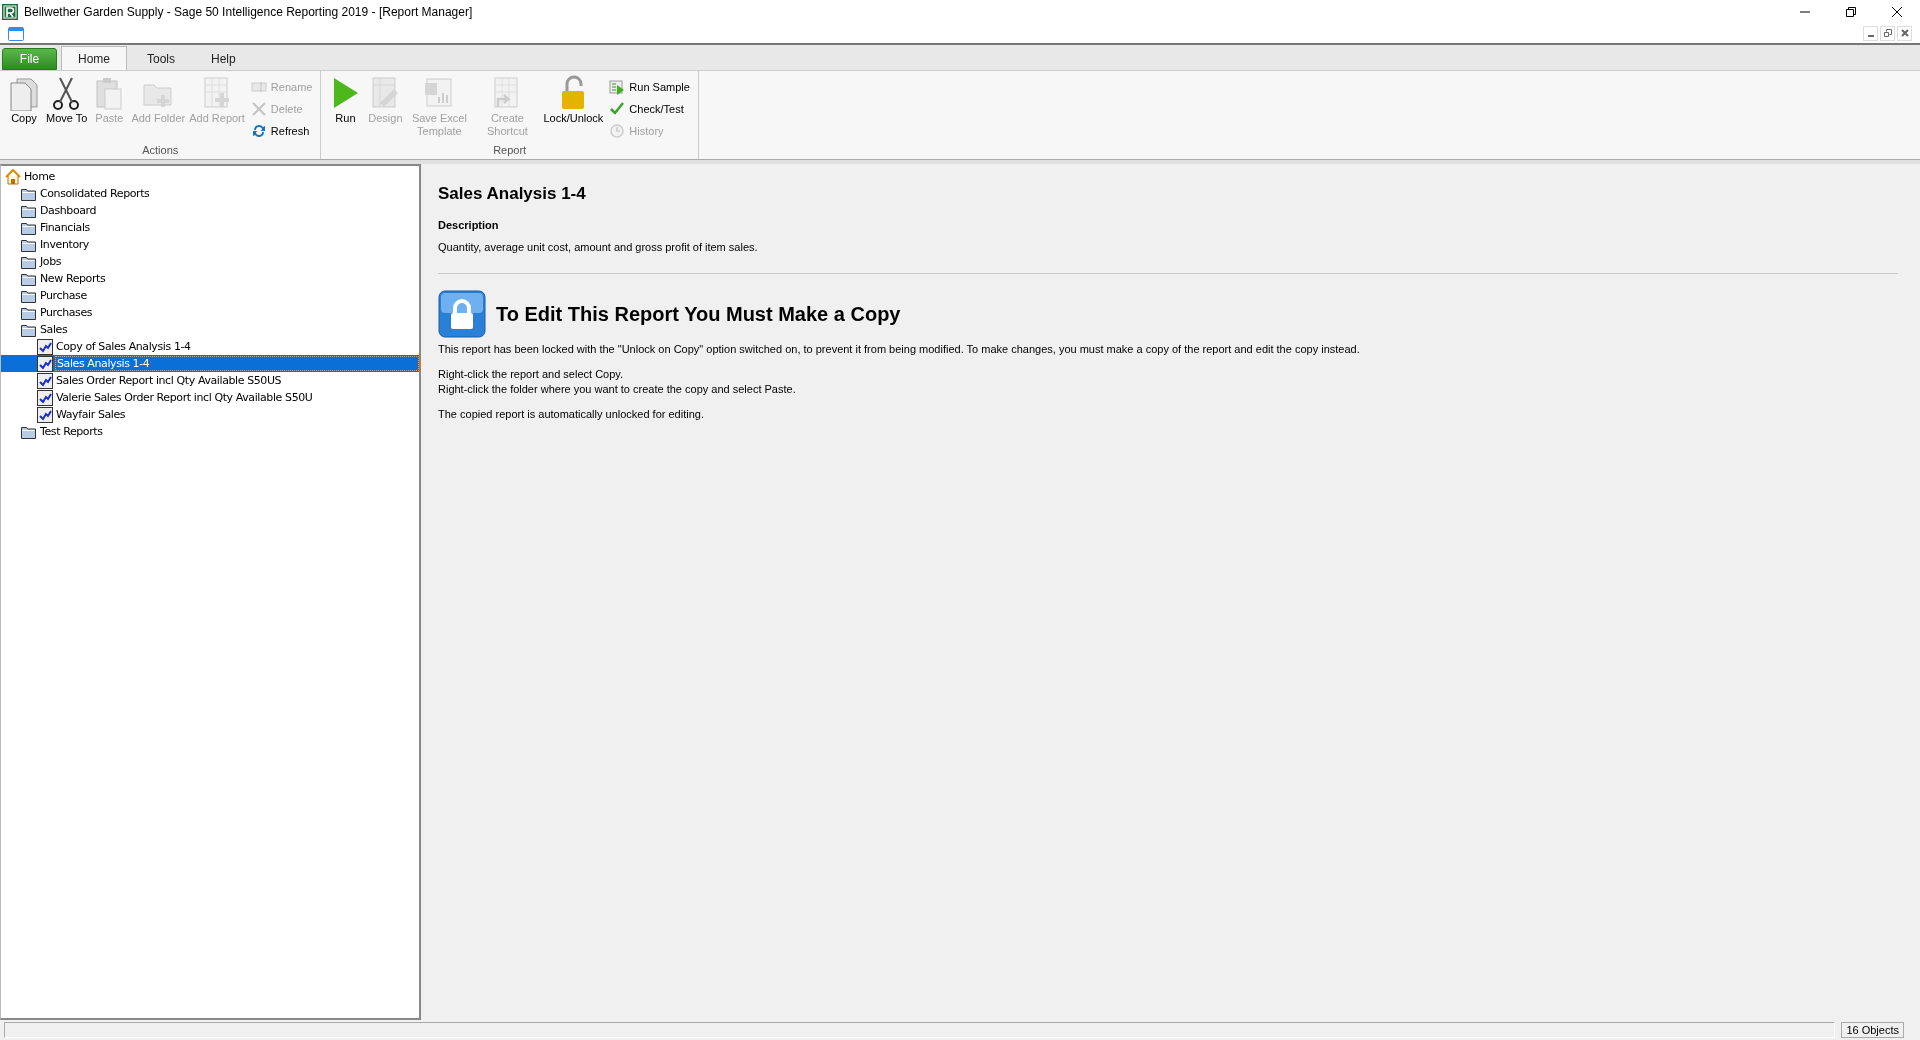  What do you see at coordinates (73, 278) in the screenshot?
I see `tree-item: New Reports` at bounding box center [73, 278].